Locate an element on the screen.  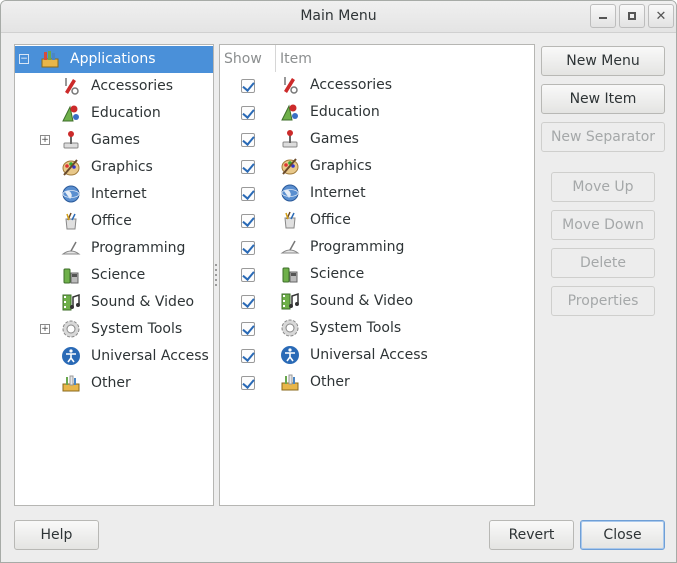
tree-item-office: Office is located at coordinates (114, 221).